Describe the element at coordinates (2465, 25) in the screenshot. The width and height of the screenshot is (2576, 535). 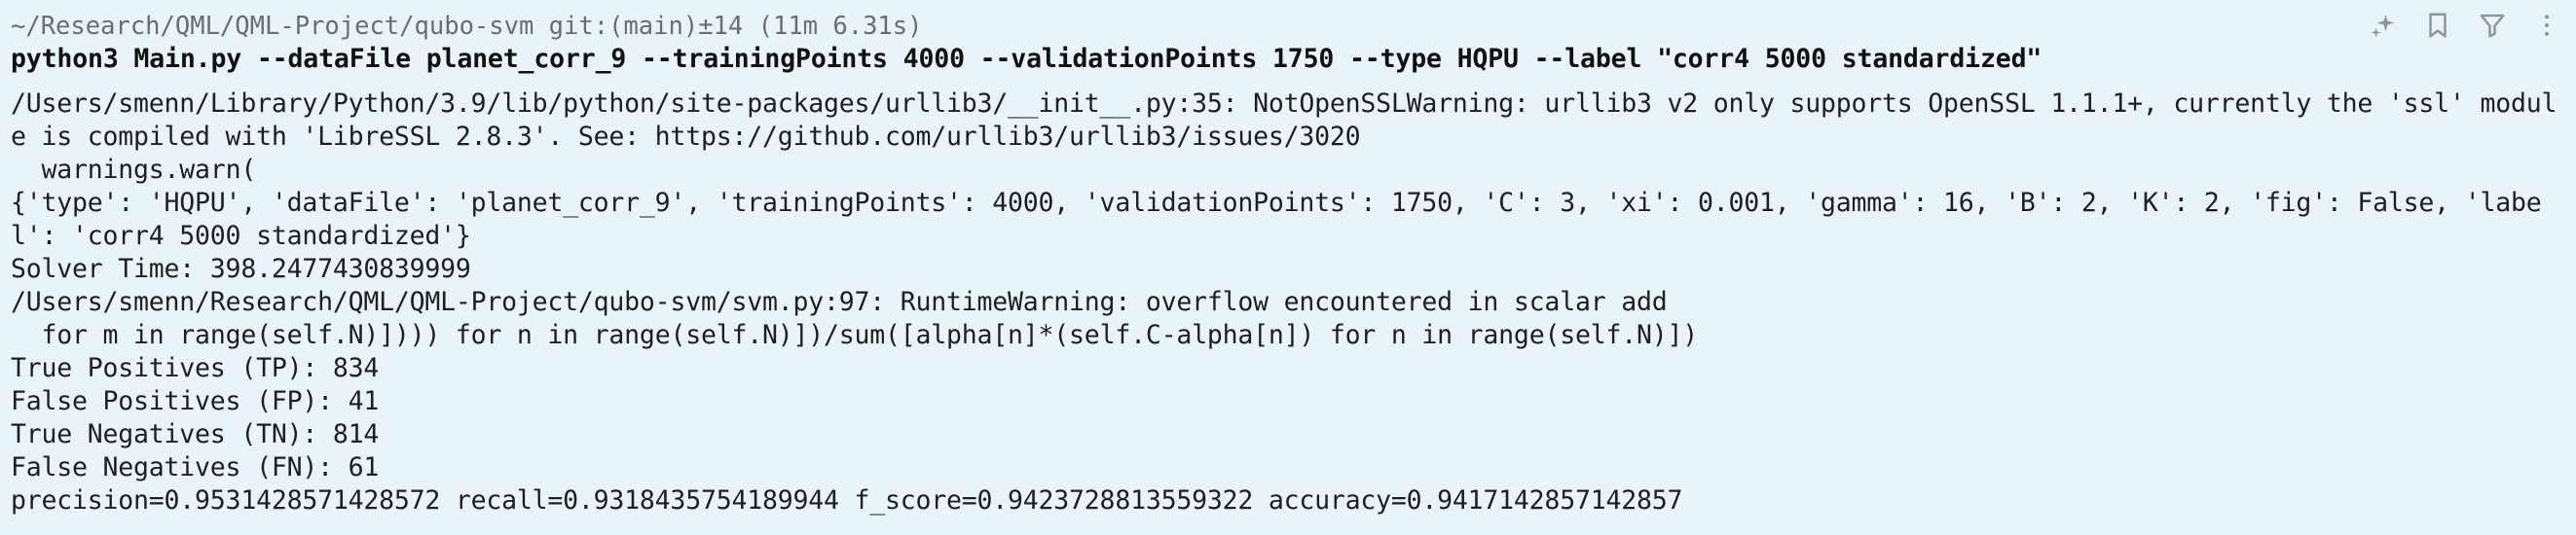
I see `block-toolbar` at that location.